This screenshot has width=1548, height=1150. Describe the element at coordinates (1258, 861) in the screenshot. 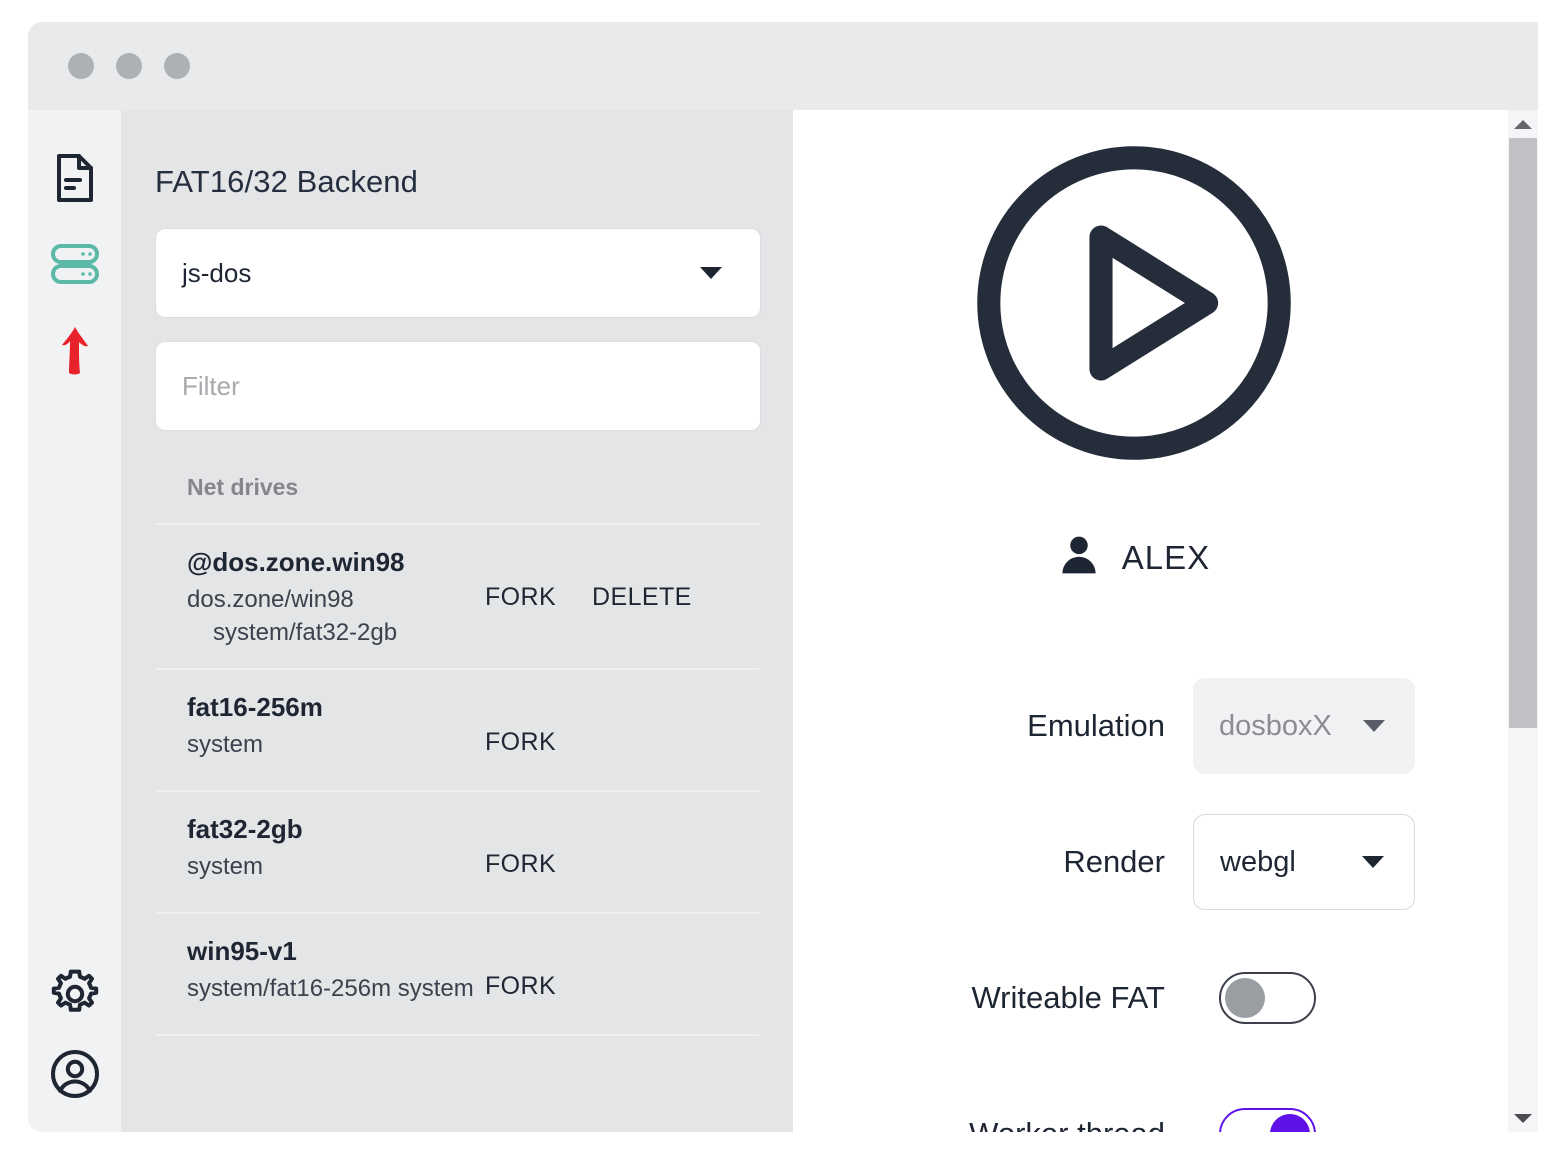

I see `render-dropdown-value: webgl` at that location.